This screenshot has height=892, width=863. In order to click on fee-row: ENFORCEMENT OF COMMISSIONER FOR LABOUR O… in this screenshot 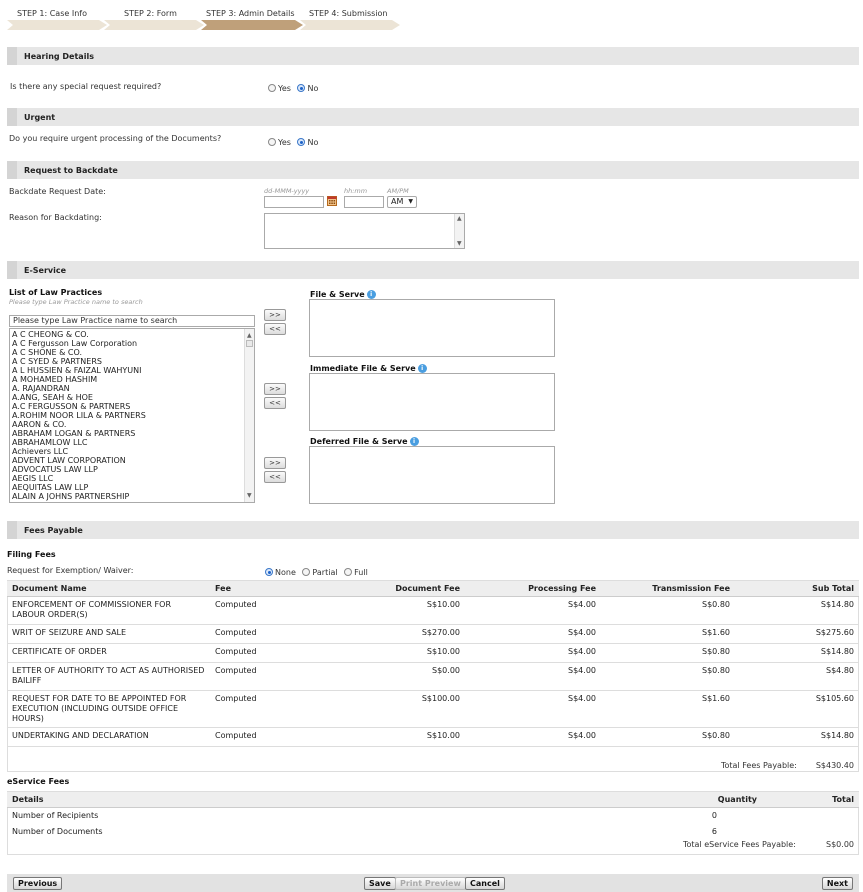, I will do `click(433, 610)`.